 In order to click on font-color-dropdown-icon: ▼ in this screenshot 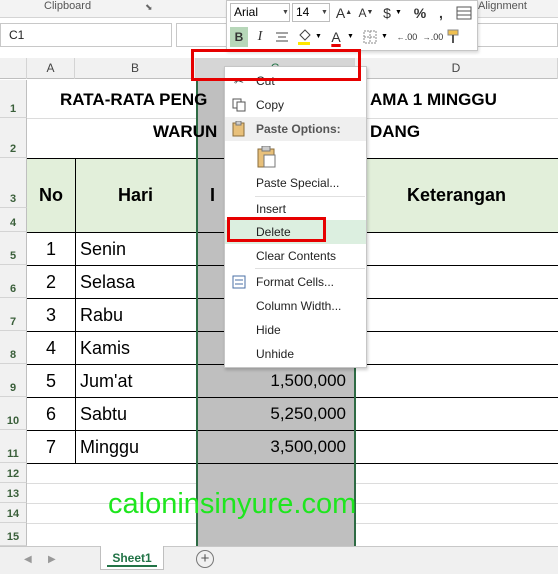, I will do `click(351, 37)`.